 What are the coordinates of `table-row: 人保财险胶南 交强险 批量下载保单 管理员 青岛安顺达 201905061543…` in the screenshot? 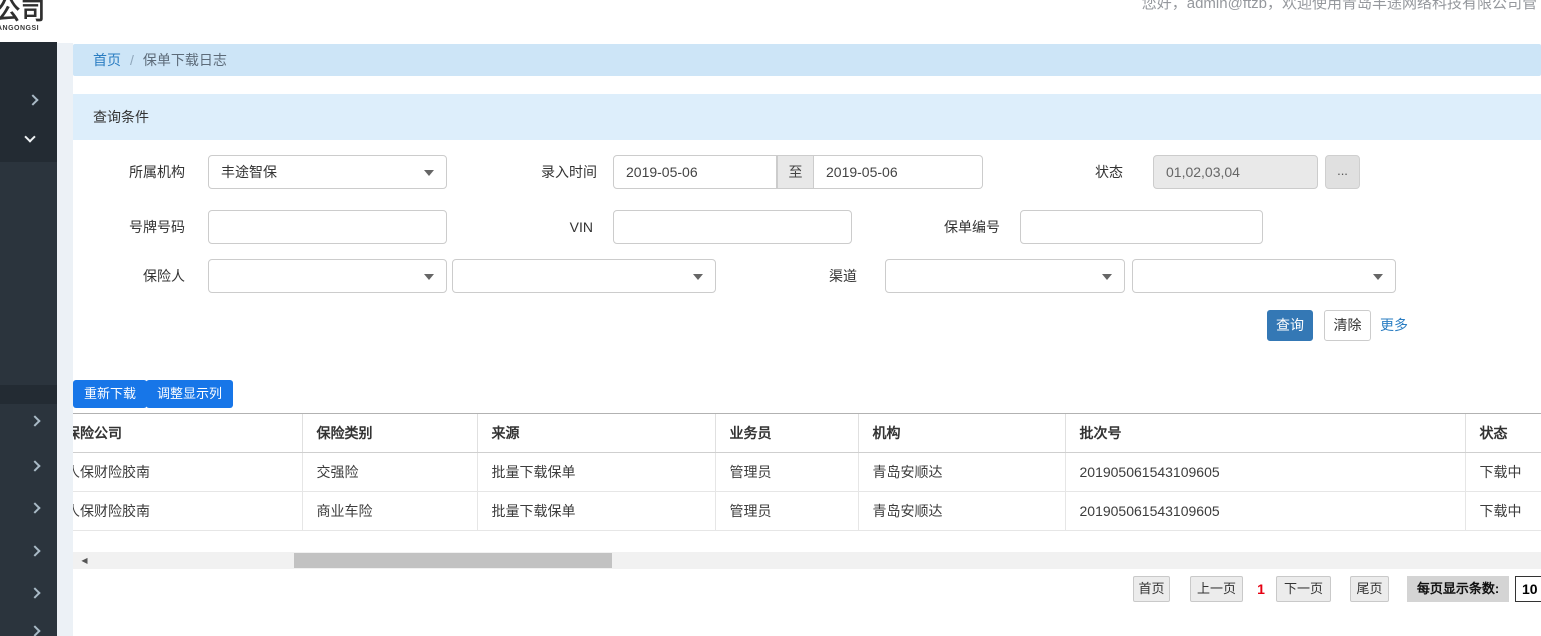 It's located at (807, 472).